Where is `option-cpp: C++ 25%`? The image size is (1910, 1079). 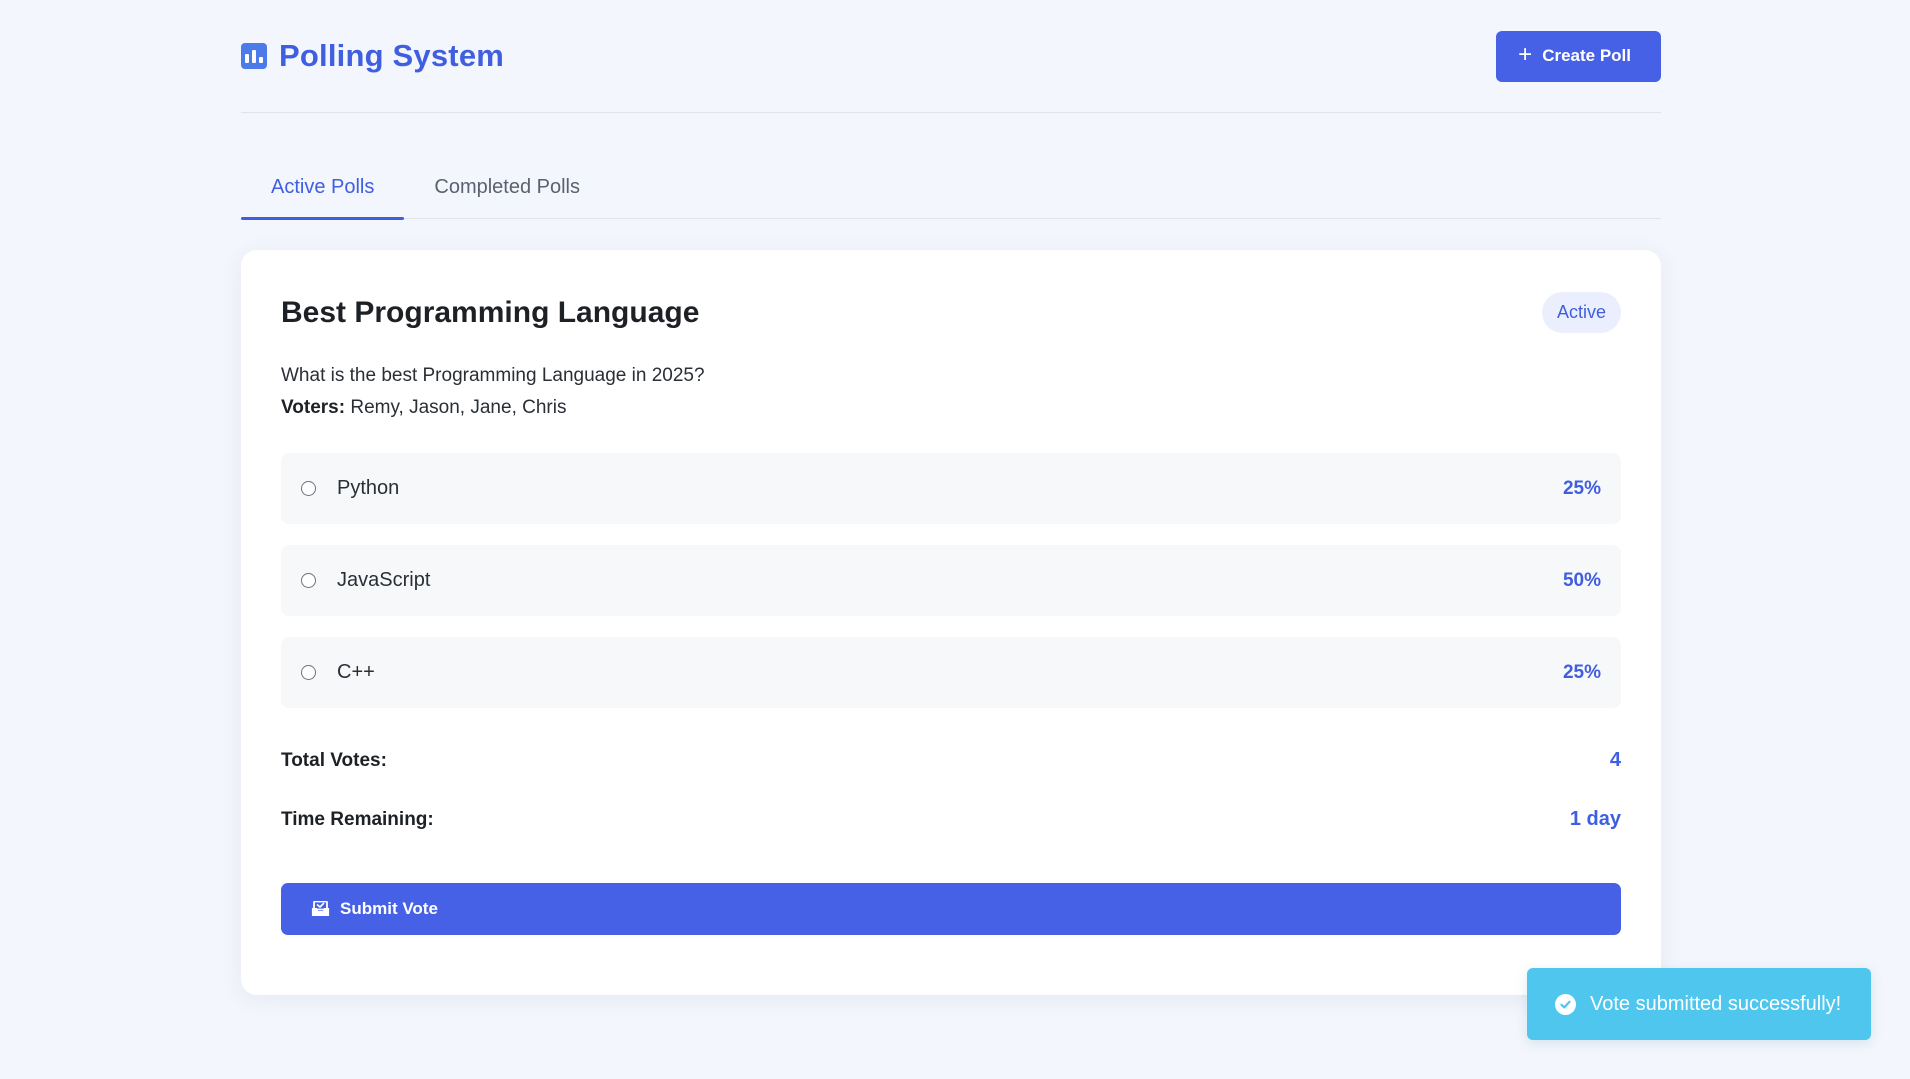
option-cpp: C++ 25% is located at coordinates (951, 672).